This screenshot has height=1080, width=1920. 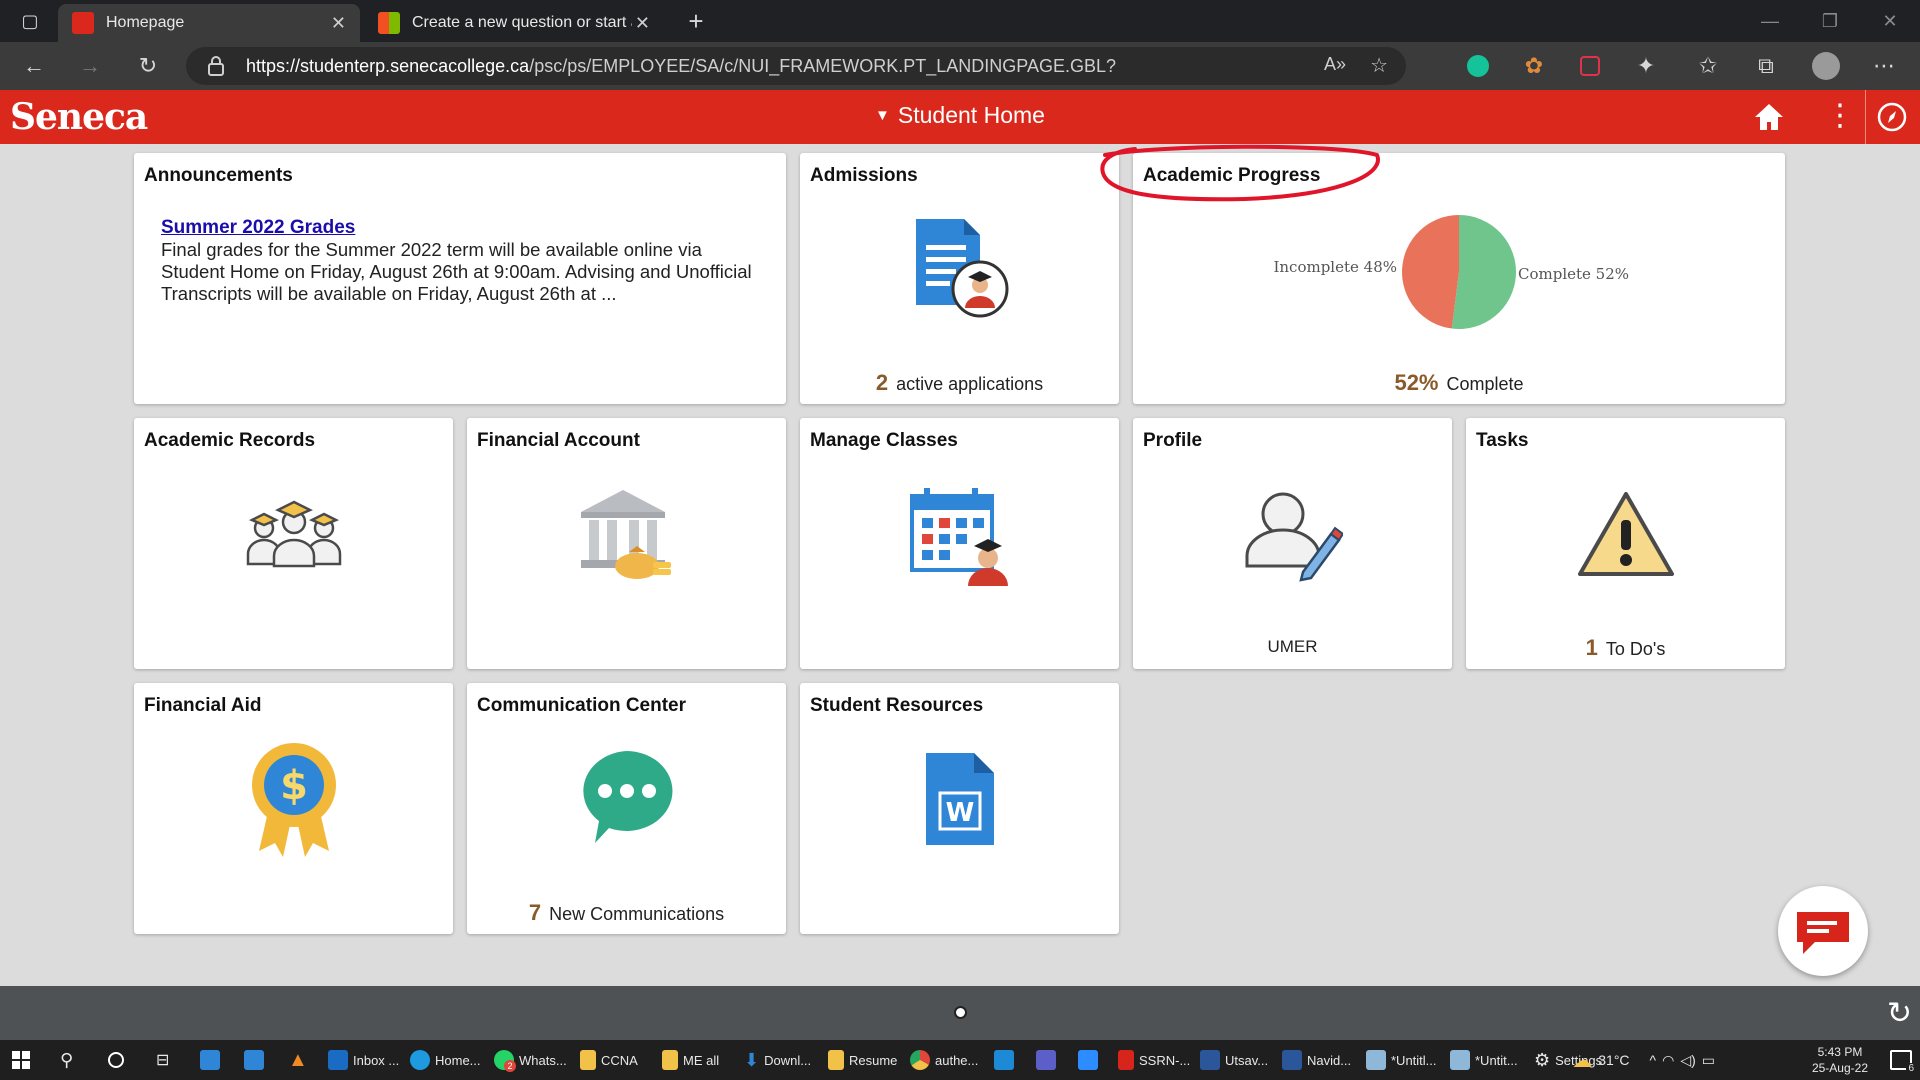 What do you see at coordinates (1173, 440) in the screenshot?
I see `tile-title: Profile` at bounding box center [1173, 440].